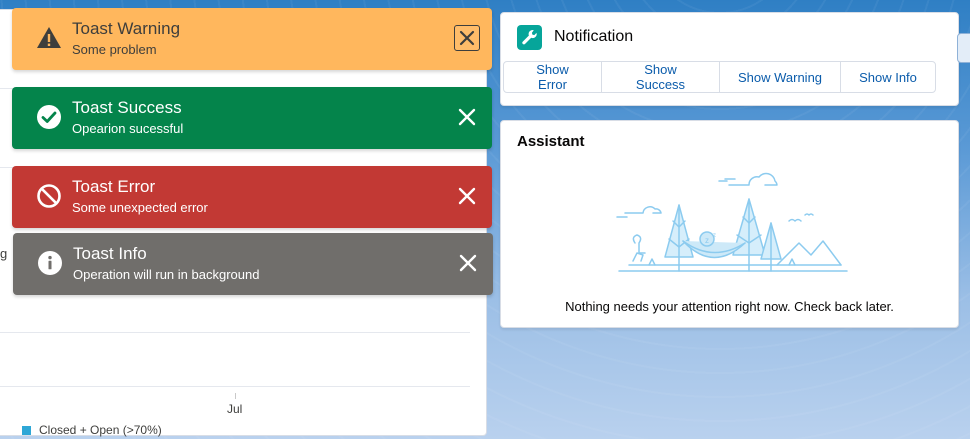 The width and height of the screenshot is (970, 439). I want to click on toast-title: Toast Warning, so click(126, 28).